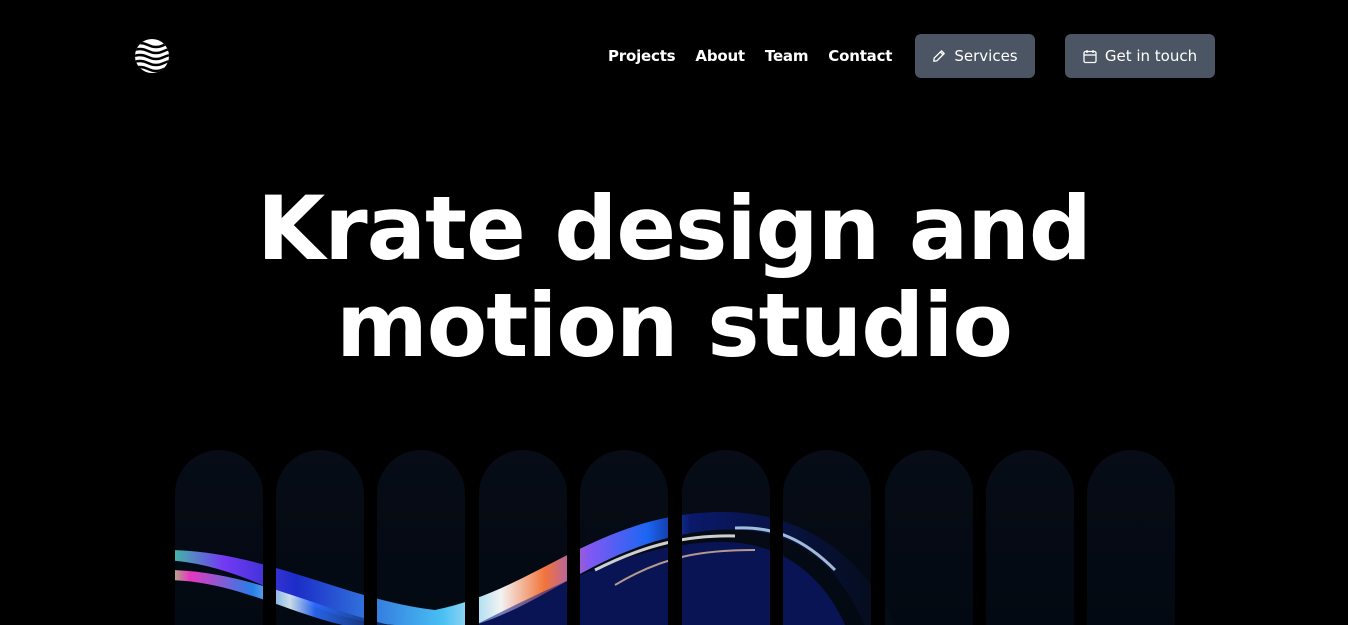 Image resolution: width=1348 pixels, height=625 pixels. Describe the element at coordinates (787, 56) in the screenshot. I see `nav-link-team: Team` at that location.